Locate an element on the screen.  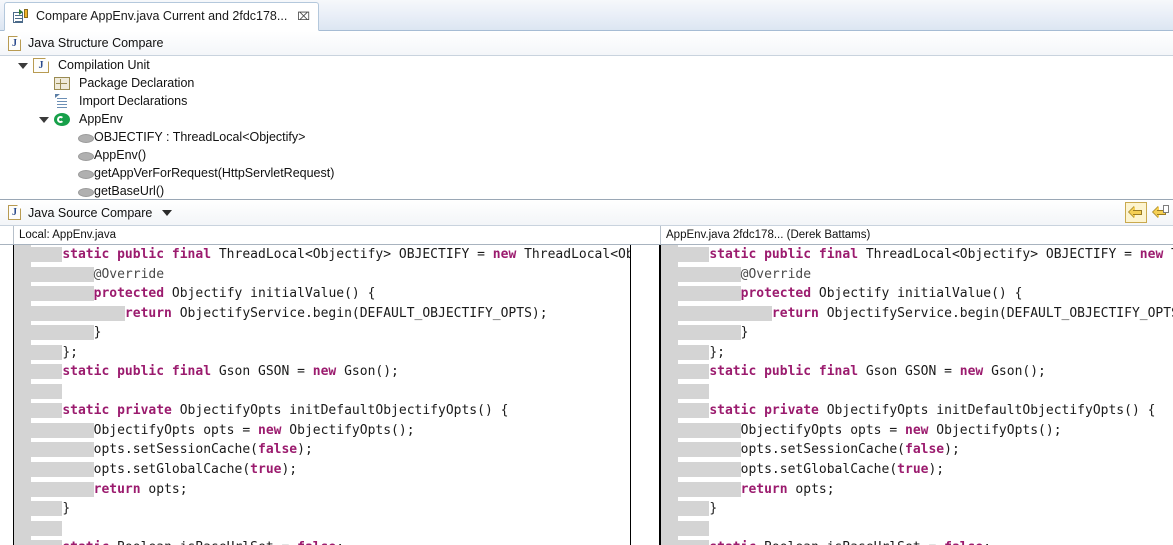
tree-item: AppEnv() is located at coordinates (586, 155).